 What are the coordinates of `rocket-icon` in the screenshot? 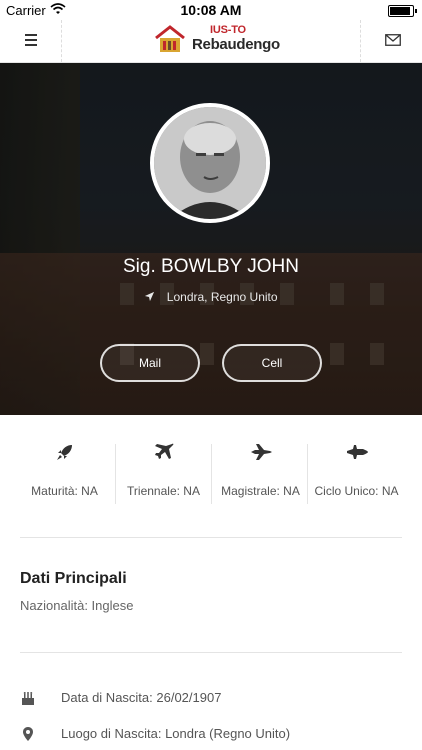 It's located at (64, 452).